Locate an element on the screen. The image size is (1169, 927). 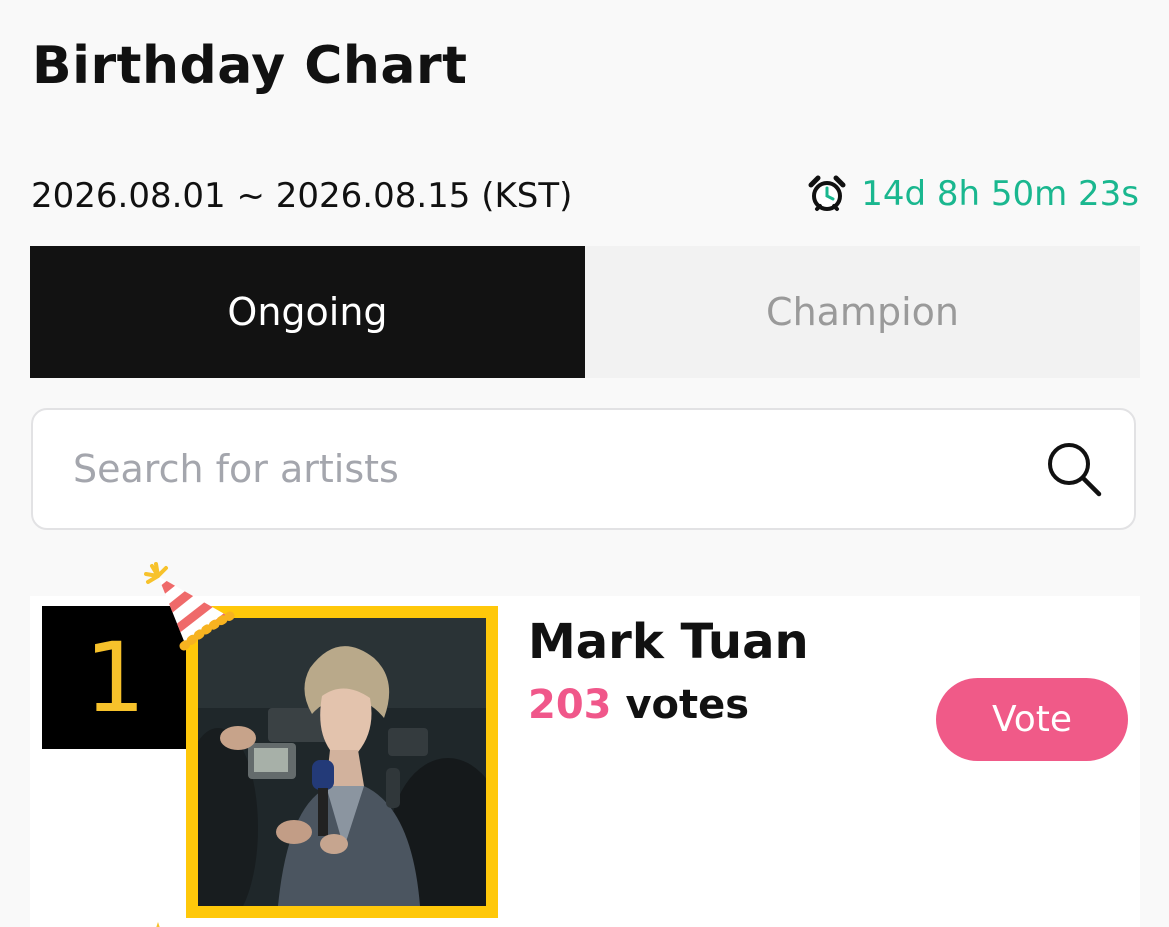
vote-unit: votes is located at coordinates (687, 705).